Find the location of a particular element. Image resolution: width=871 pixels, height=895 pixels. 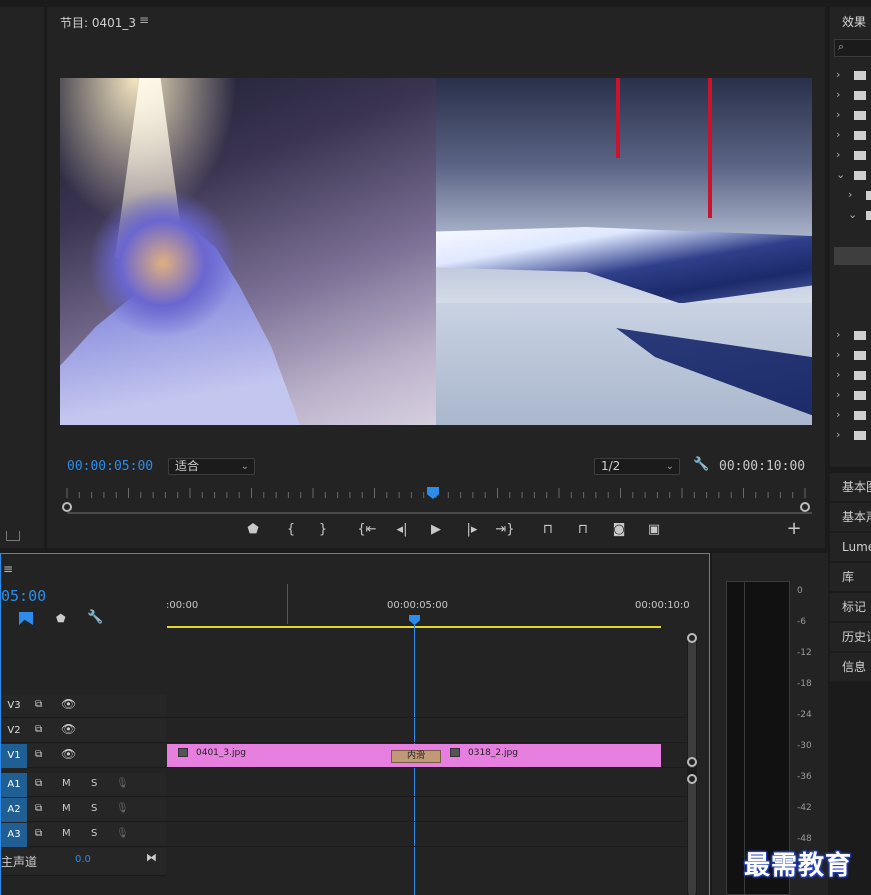

timeline-timecode: 05:00 is located at coordinates (23, 596).